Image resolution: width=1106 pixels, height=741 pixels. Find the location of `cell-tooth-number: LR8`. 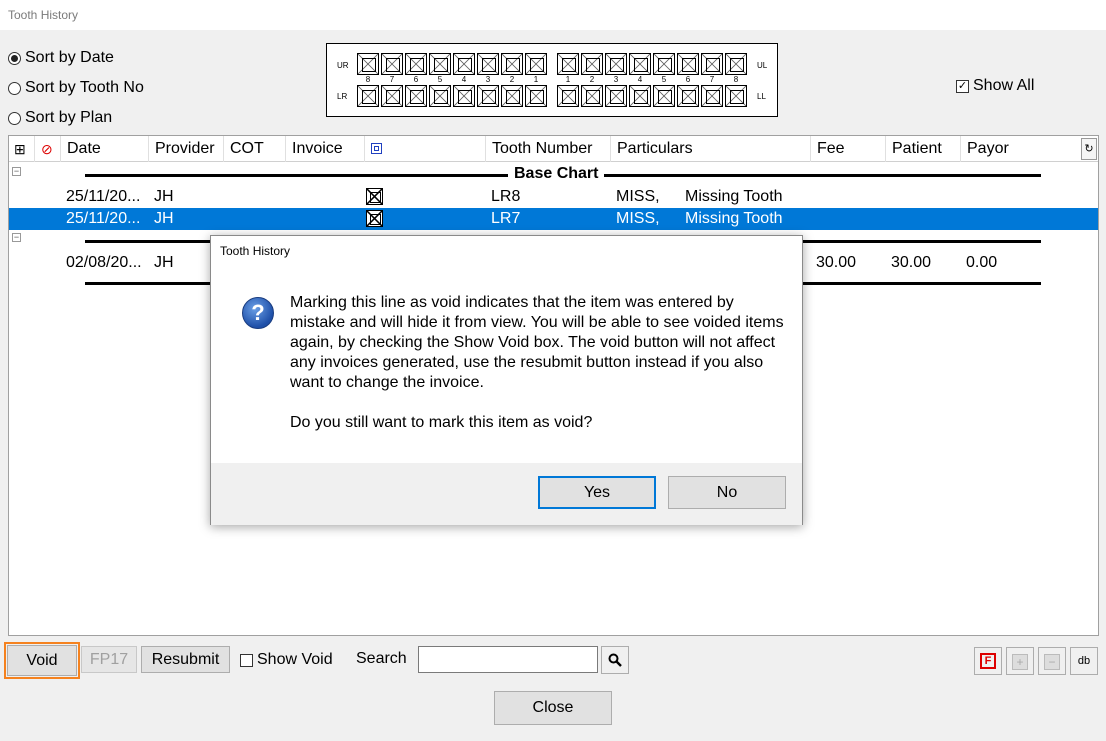

cell-tooth-number: LR8 is located at coordinates (506, 196).